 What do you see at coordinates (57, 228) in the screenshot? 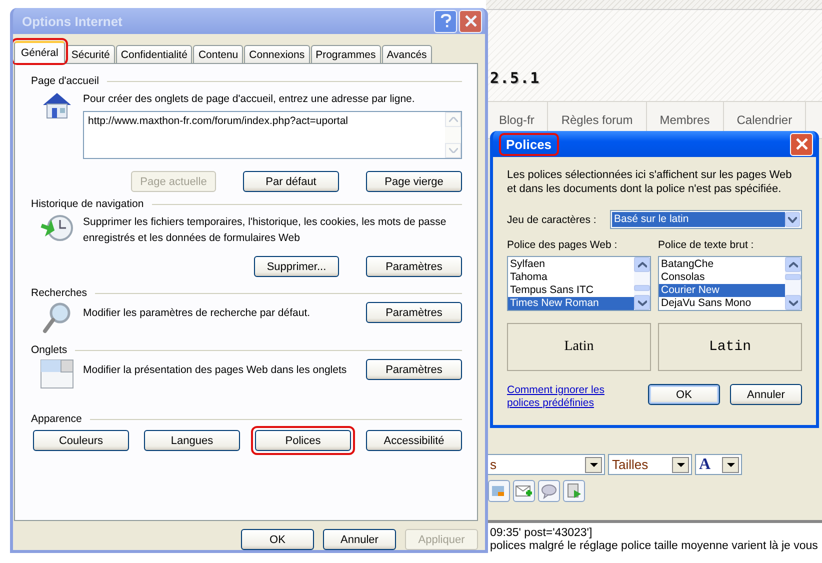
I see `clock-arrow-icon` at bounding box center [57, 228].